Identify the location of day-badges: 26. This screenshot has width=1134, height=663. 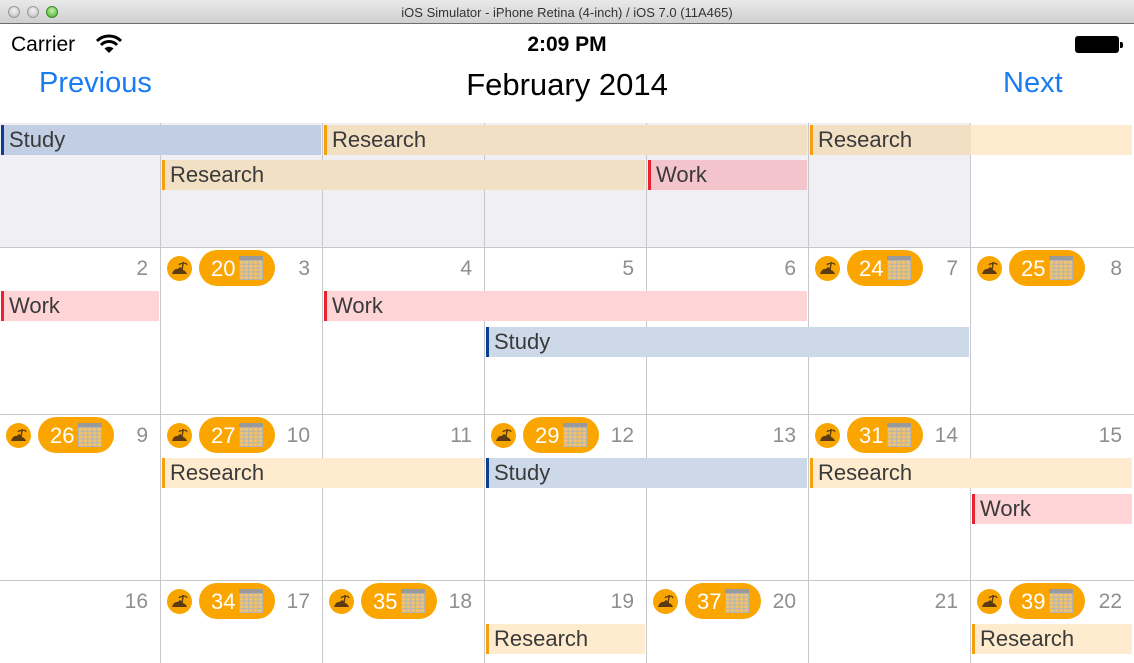
(60, 435).